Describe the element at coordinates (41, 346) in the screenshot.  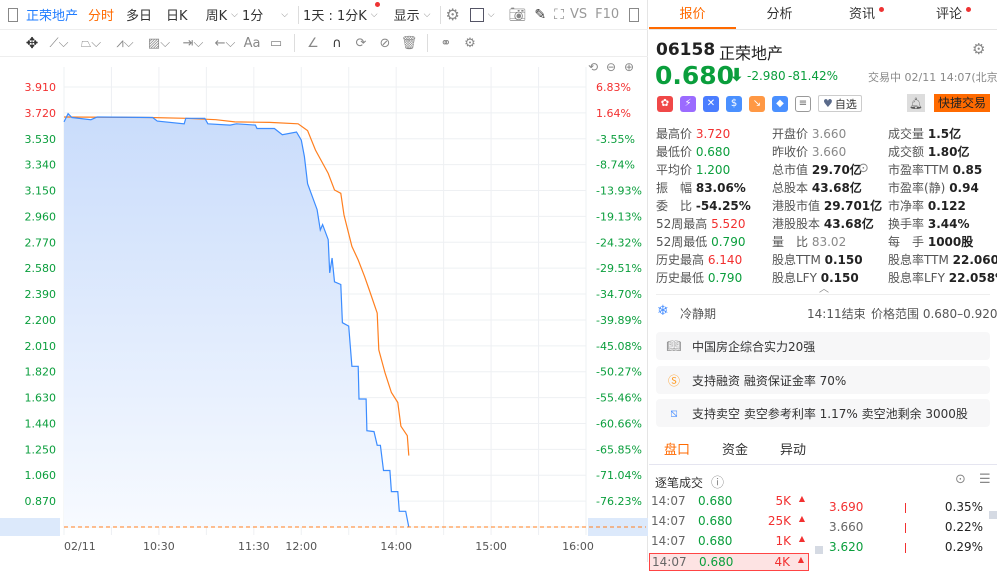
I see `y-tick-label: 2.010` at that location.